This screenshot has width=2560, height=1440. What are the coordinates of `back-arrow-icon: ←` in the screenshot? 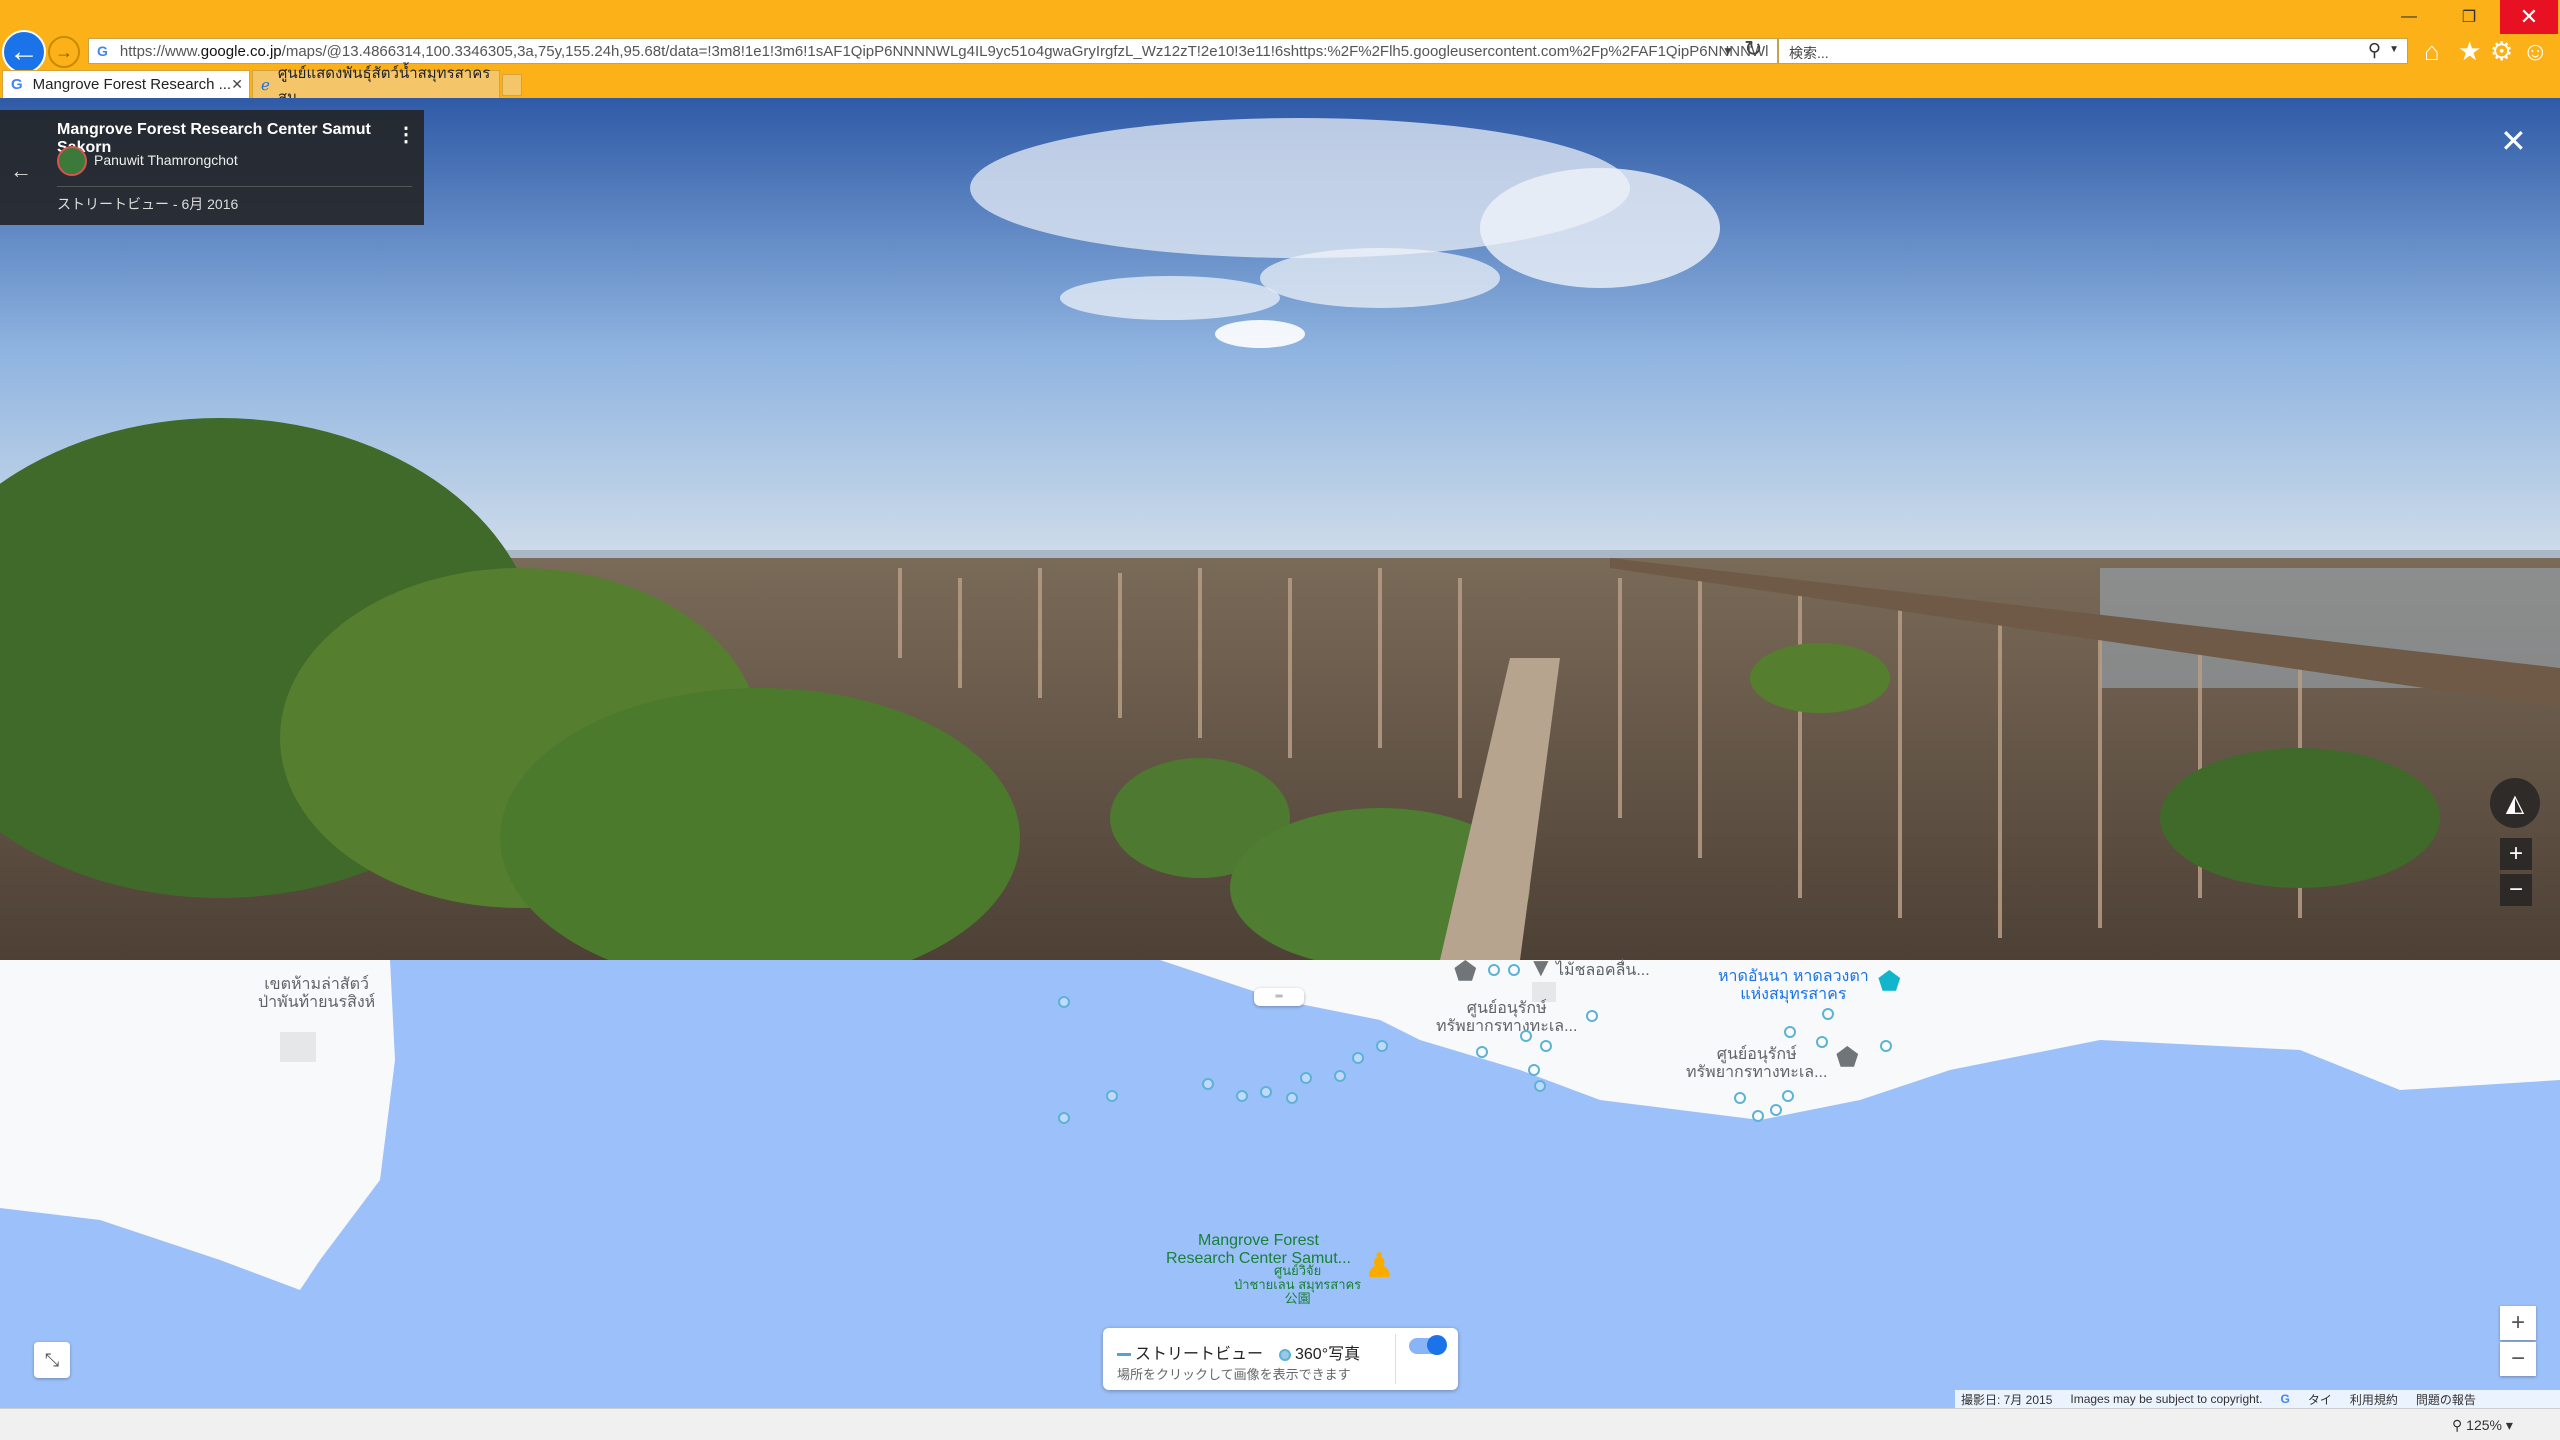 It's located at (21, 171).